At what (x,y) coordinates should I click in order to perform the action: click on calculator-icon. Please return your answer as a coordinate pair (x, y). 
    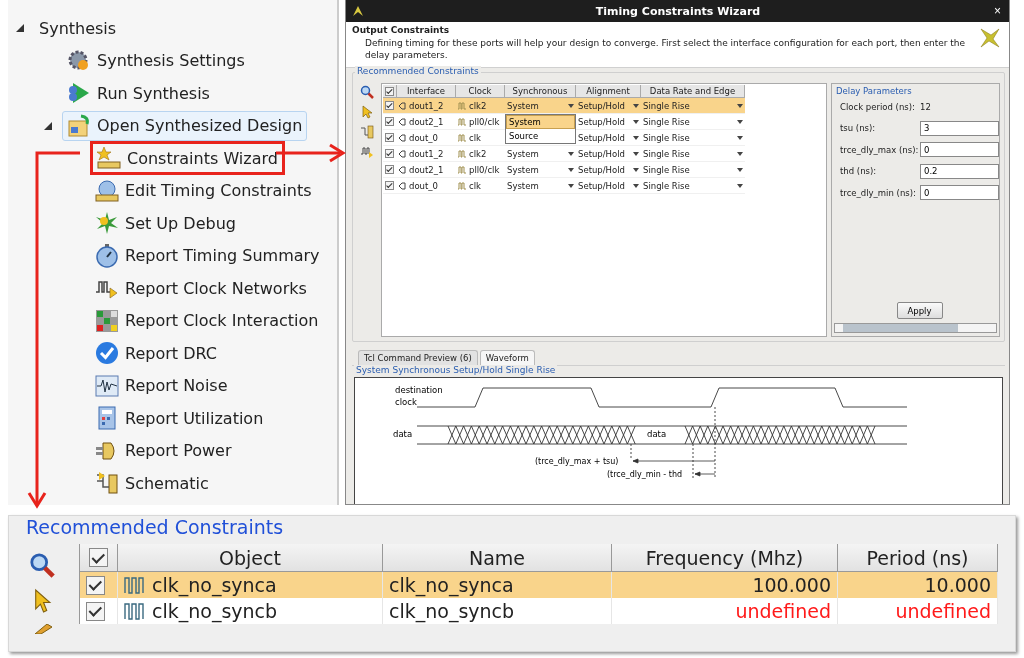
    Looking at the image, I should click on (107, 418).